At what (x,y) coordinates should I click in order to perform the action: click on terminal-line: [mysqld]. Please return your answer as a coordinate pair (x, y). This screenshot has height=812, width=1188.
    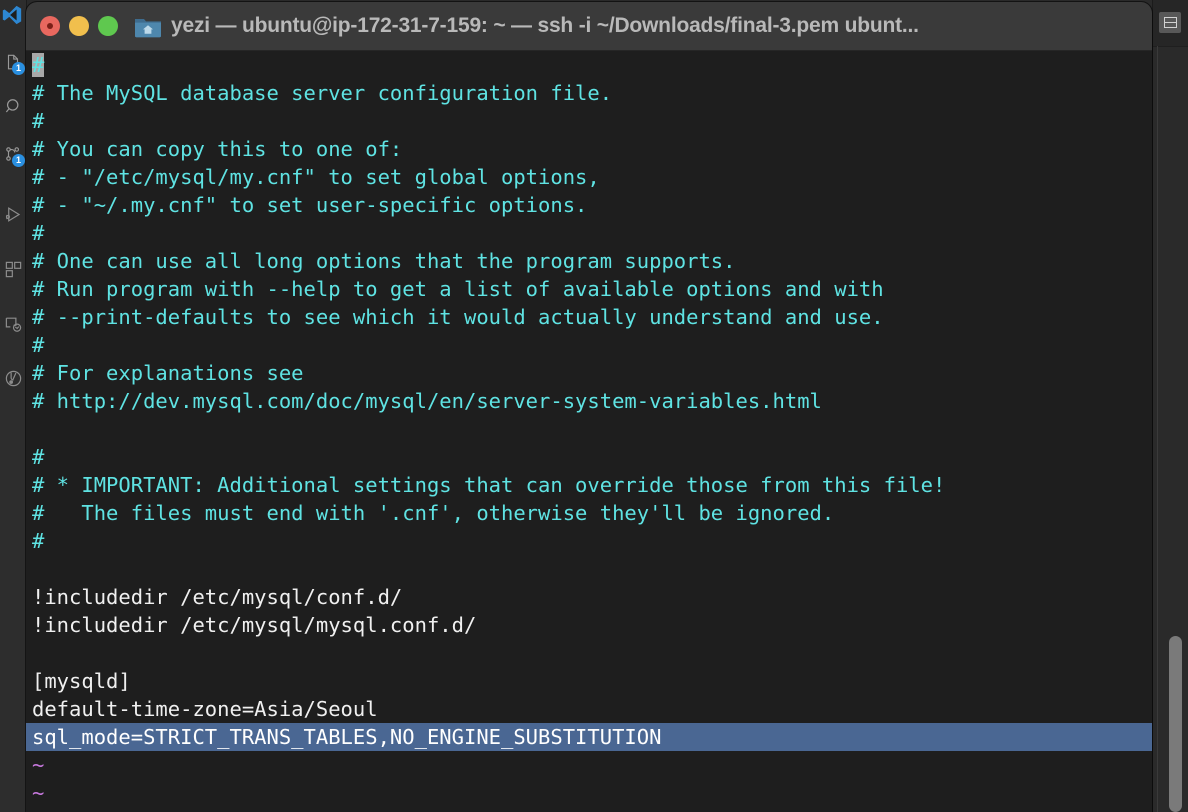
    Looking at the image, I should click on (81, 681).